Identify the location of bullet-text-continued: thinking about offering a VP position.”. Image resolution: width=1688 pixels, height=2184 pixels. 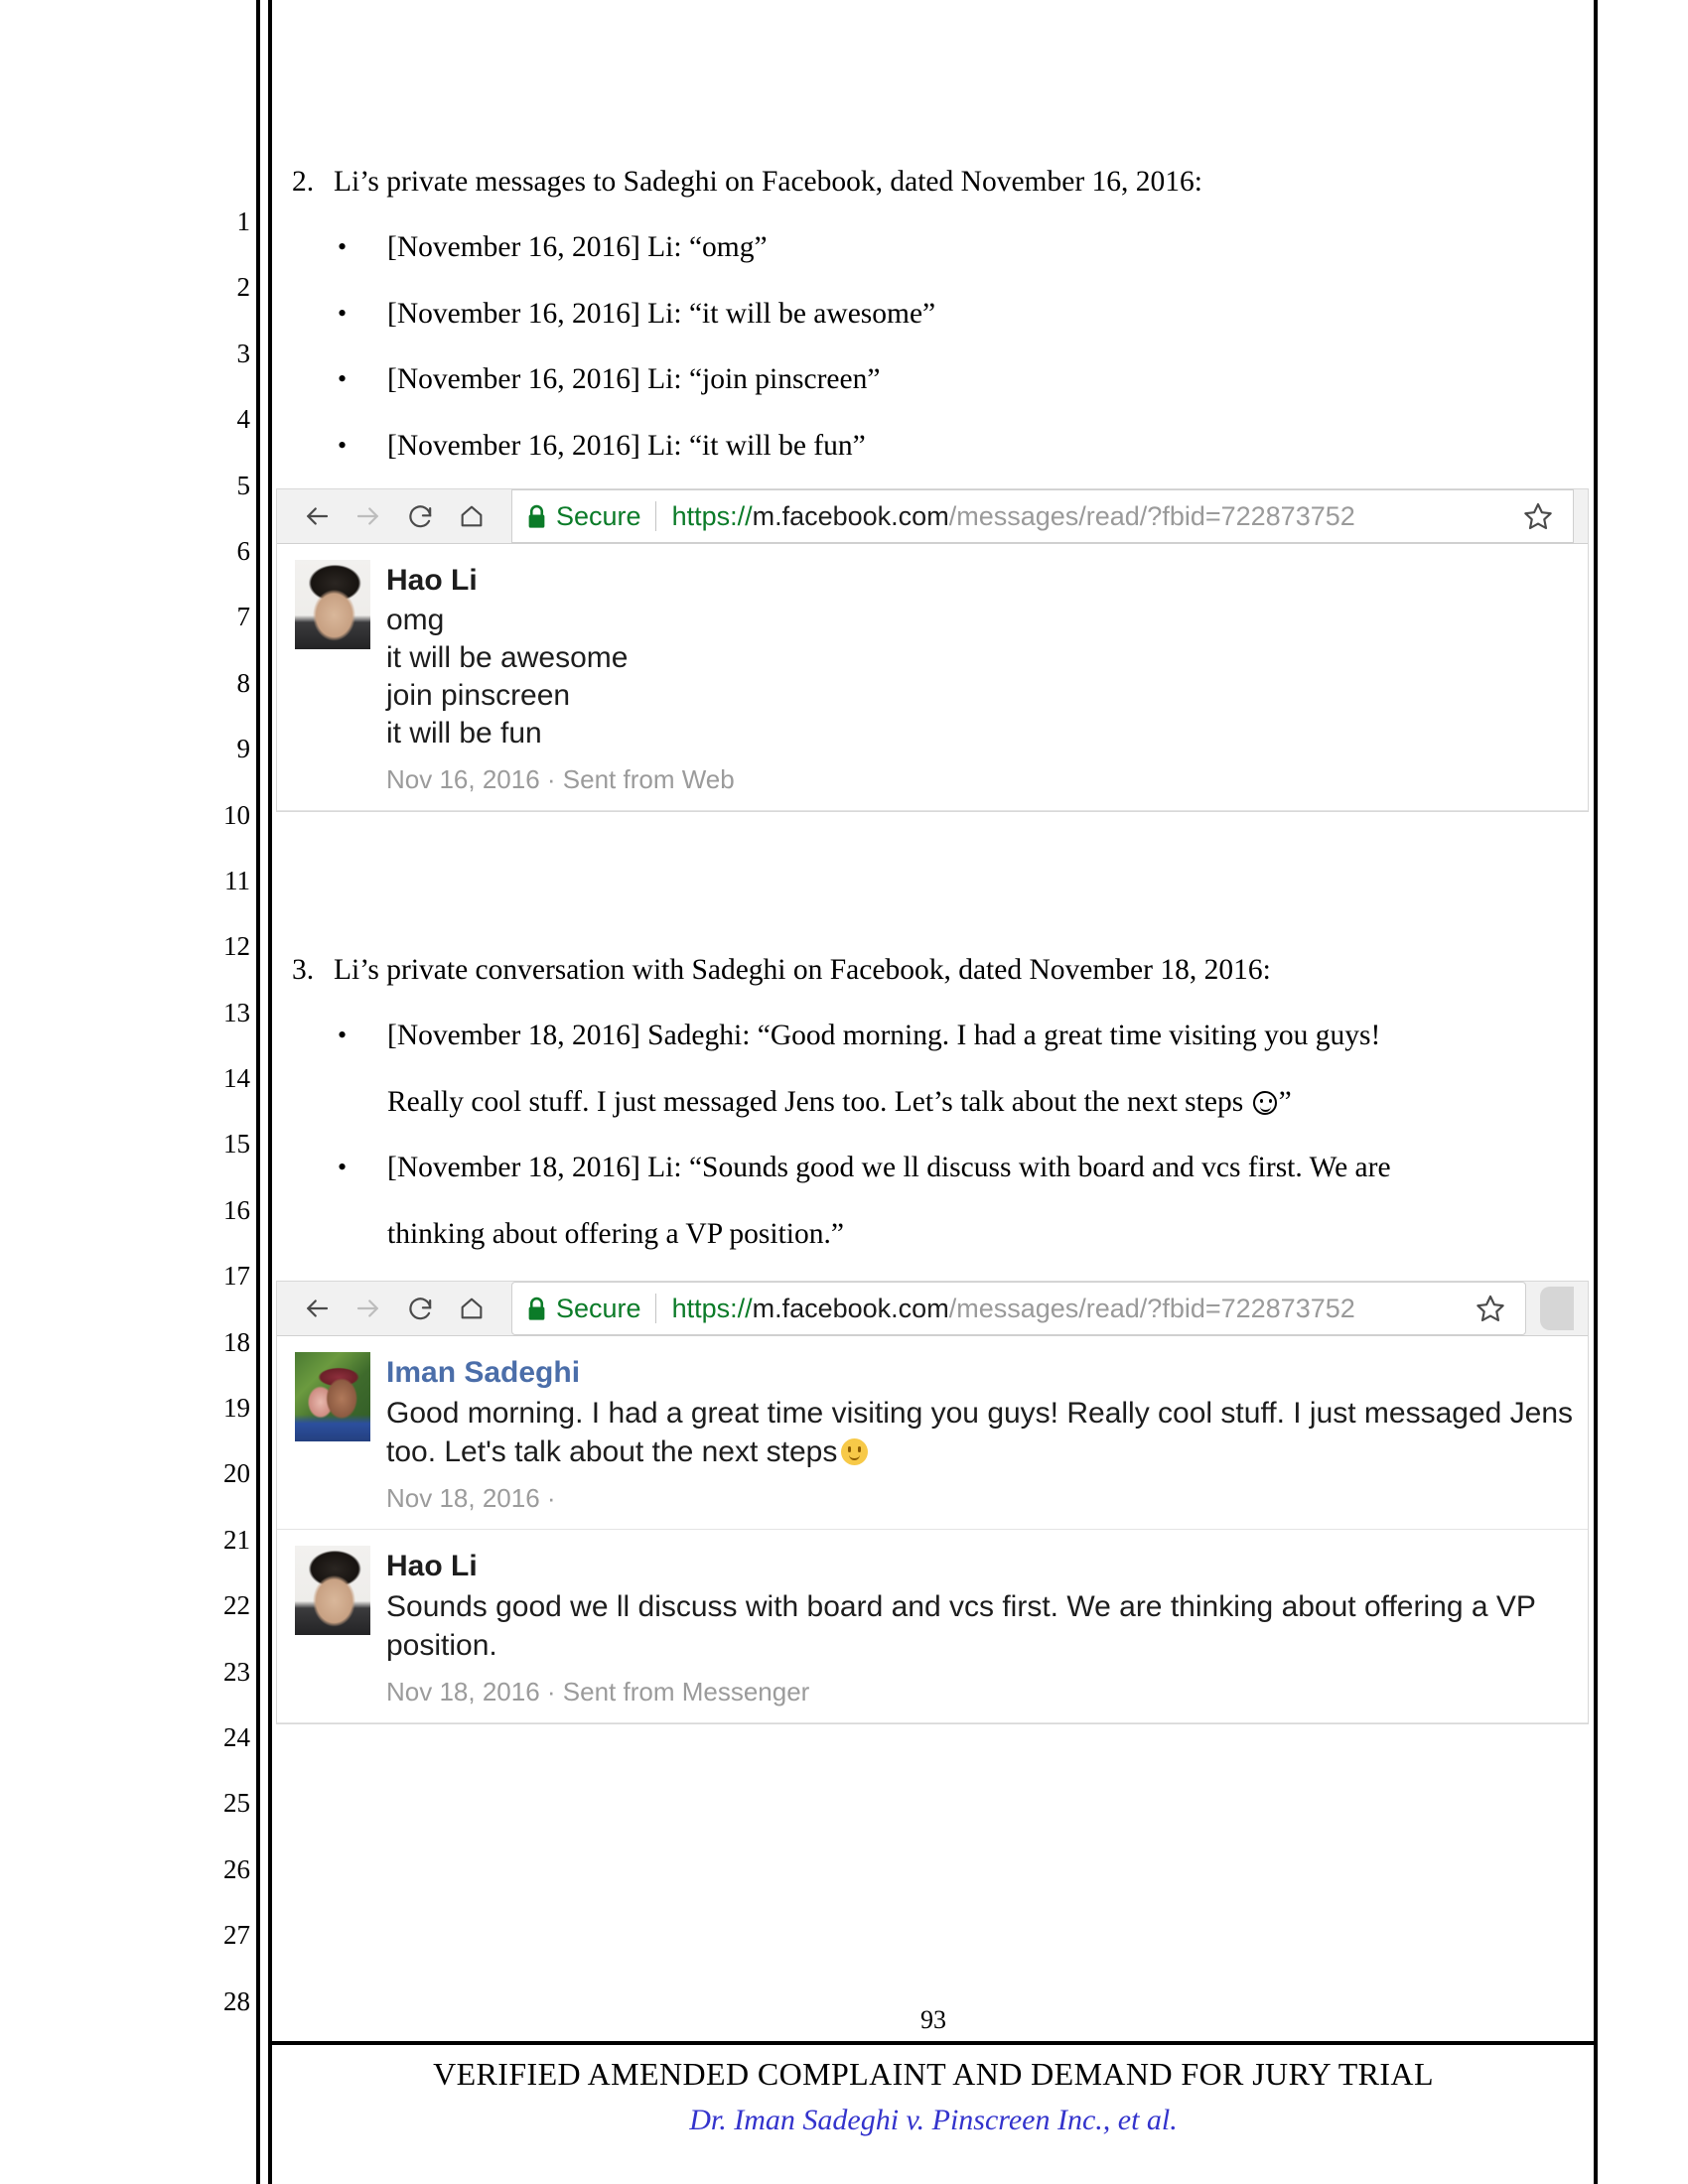
(615, 1233).